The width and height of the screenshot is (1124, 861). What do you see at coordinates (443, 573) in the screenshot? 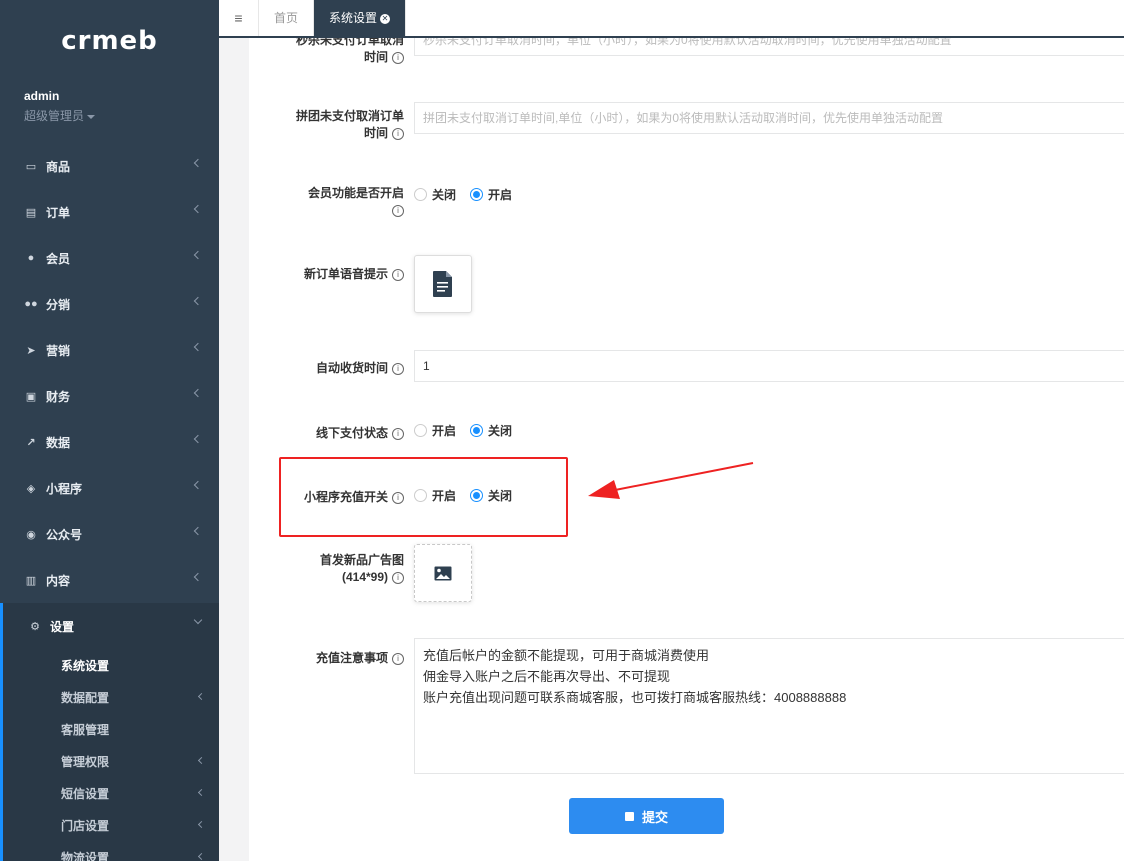
I see `ad-image-upload` at bounding box center [443, 573].